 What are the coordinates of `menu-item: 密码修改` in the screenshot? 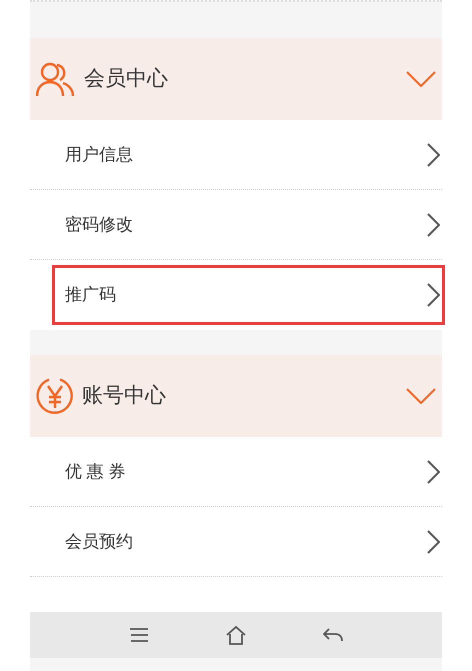 It's located at (248, 225).